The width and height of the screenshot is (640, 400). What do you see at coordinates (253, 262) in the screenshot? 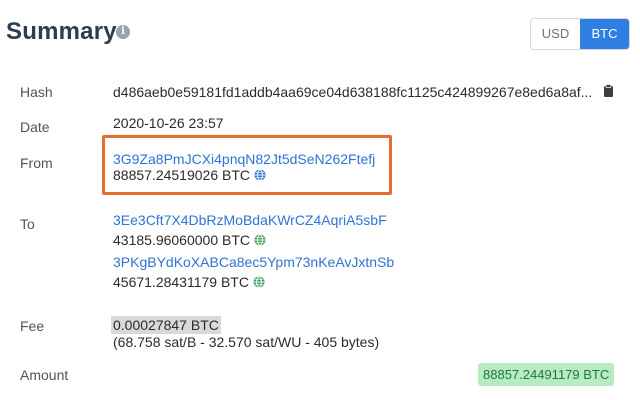
I see `to-address-link-2: 3PKgBYdKoXABCa8ec5Ypm73nKeAvJxtnSb` at bounding box center [253, 262].